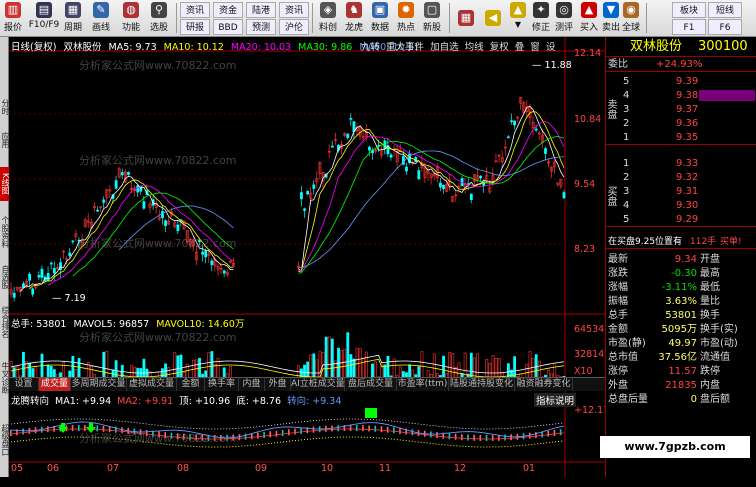 This screenshot has height=487, width=756. Describe the element at coordinates (354, 18) in the screenshot. I see `dragon-tiger-button: ♞ 龙虎` at that location.